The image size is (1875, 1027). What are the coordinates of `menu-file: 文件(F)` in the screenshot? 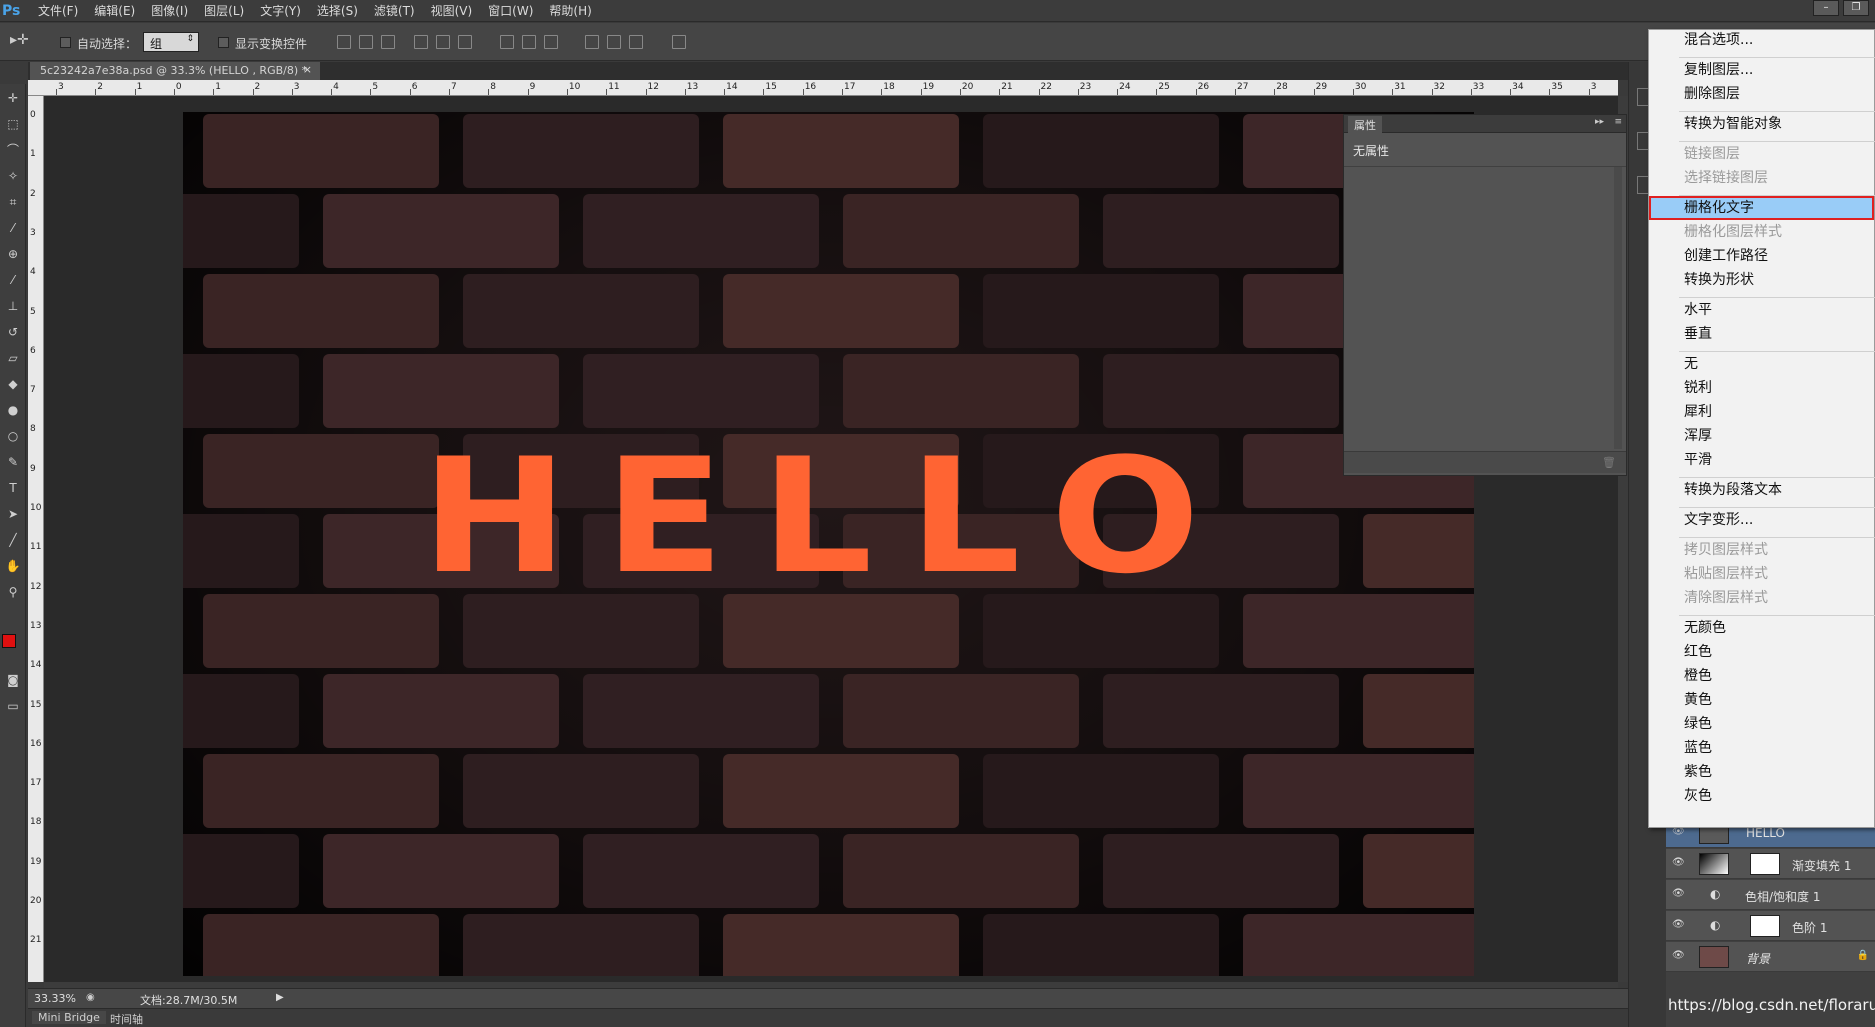 It's located at (58, 10).